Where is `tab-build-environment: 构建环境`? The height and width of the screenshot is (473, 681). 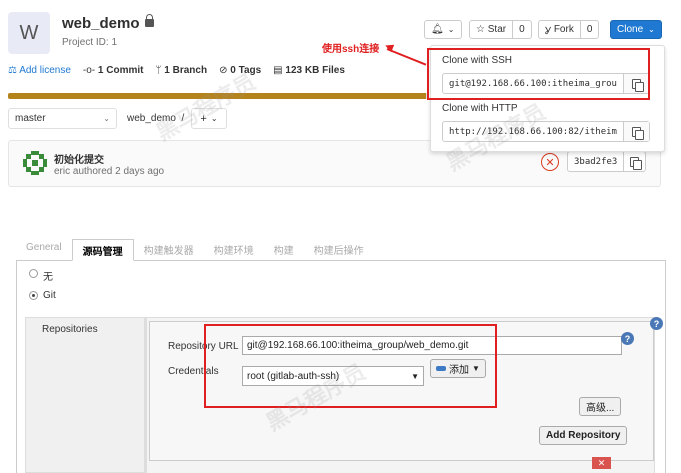
tab-build-environment: 构建环境 is located at coordinates (234, 249).